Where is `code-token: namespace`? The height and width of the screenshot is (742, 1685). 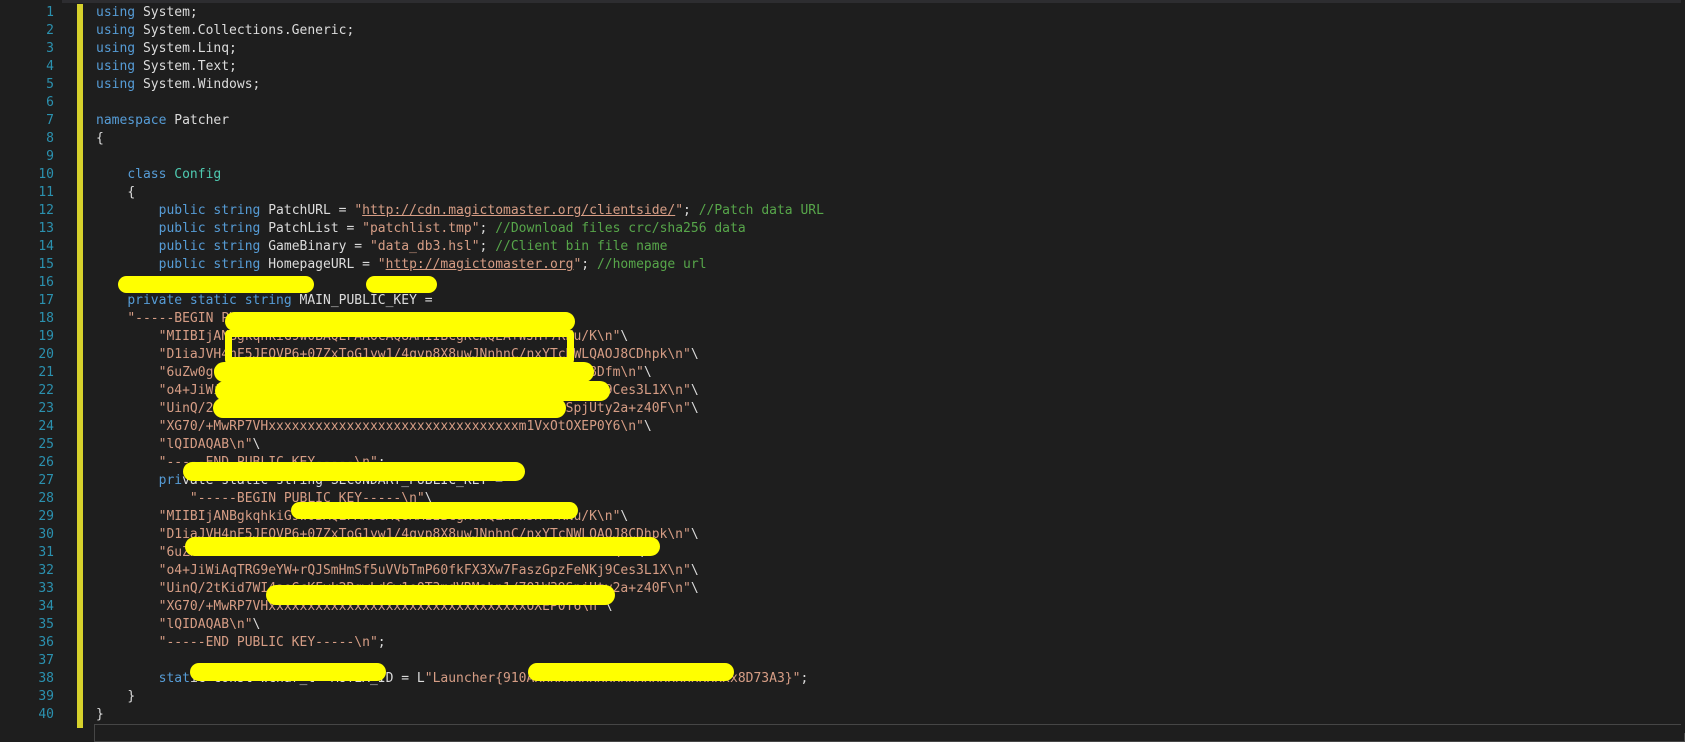
code-token: namespace is located at coordinates (131, 120).